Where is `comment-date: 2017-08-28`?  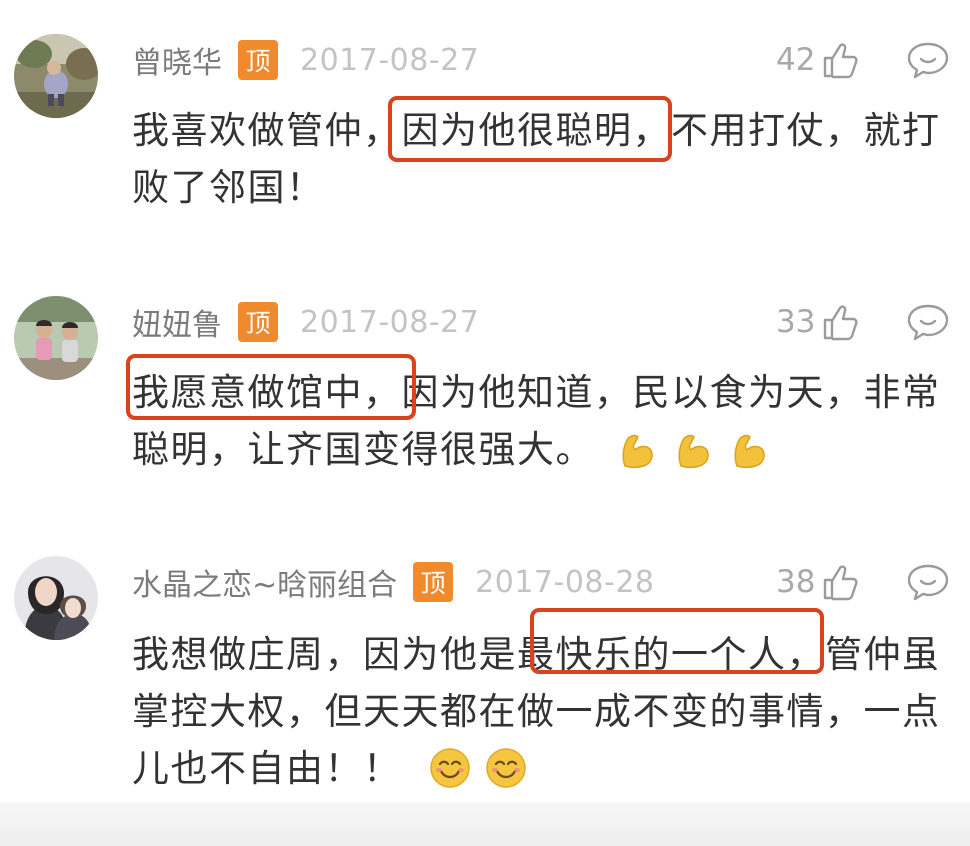
comment-date: 2017-08-28 is located at coordinates (565, 582).